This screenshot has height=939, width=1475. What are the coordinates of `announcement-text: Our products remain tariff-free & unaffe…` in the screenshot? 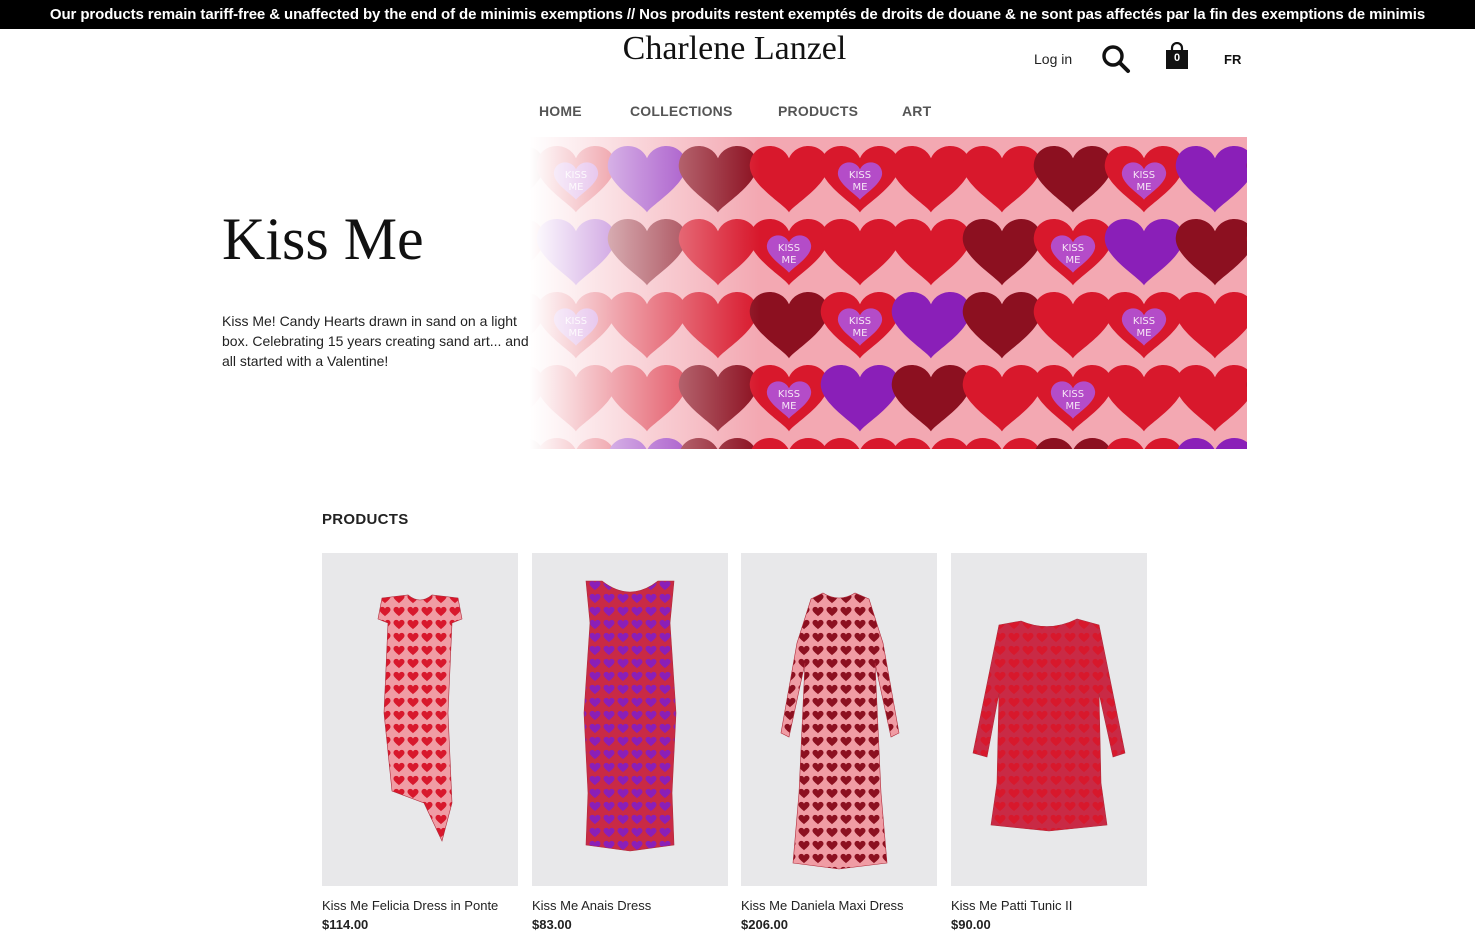 It's located at (737, 14).